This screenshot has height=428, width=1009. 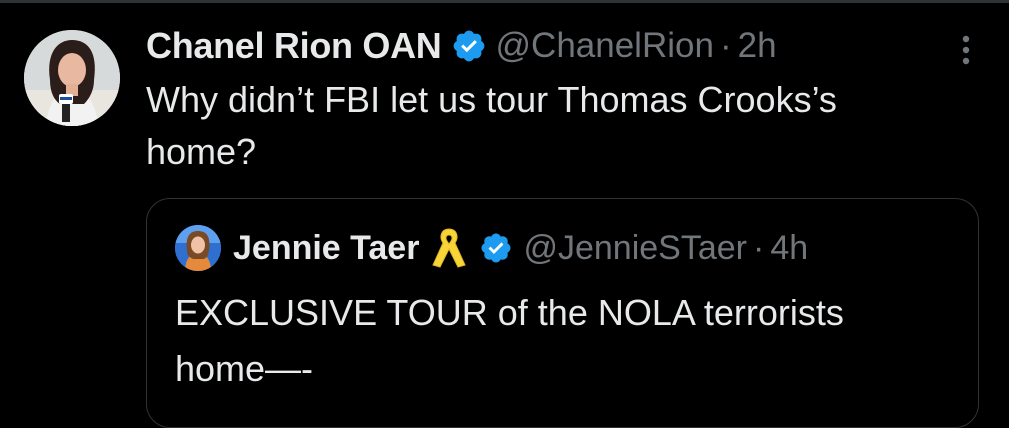 What do you see at coordinates (496, 248) in the screenshot?
I see `quoted-verified-badge-icon` at bounding box center [496, 248].